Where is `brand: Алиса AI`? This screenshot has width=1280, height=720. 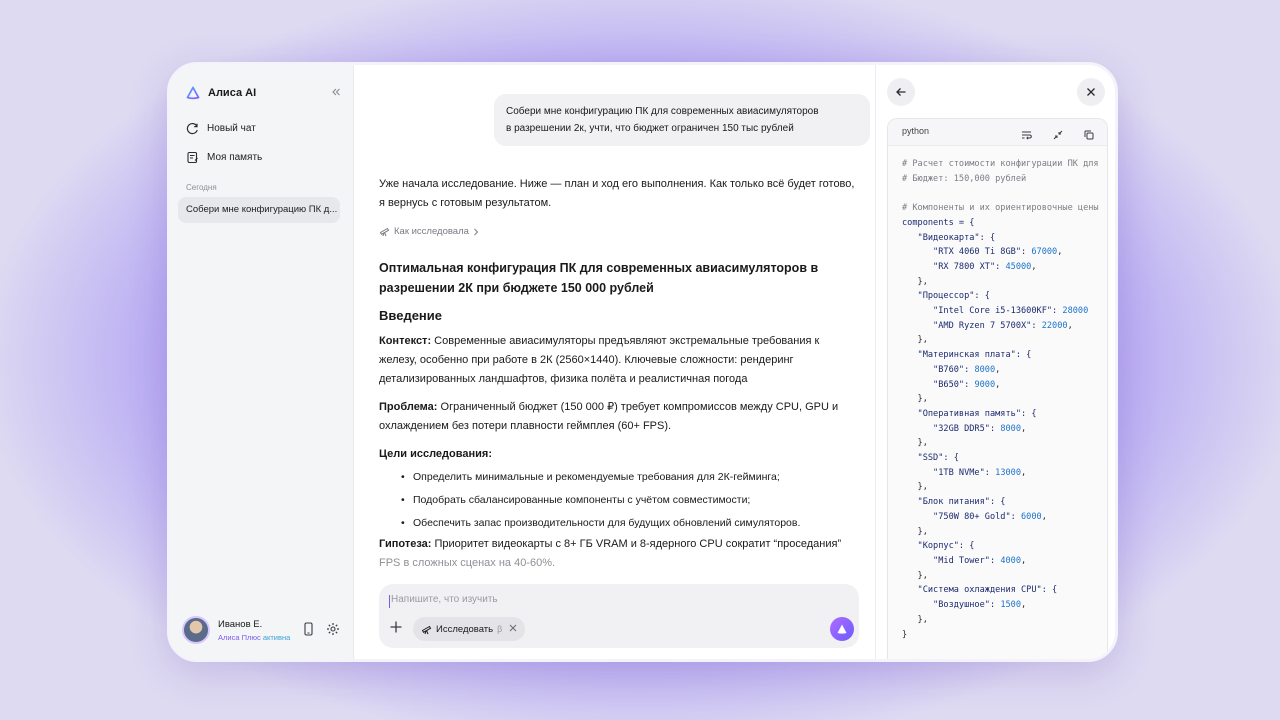
brand: Алиса AI is located at coordinates (221, 93).